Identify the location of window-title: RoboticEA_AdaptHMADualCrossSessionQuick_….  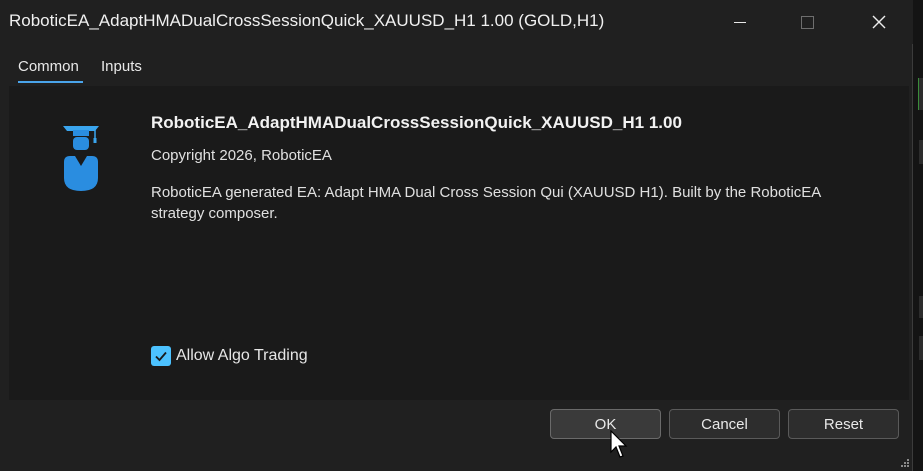
(307, 20).